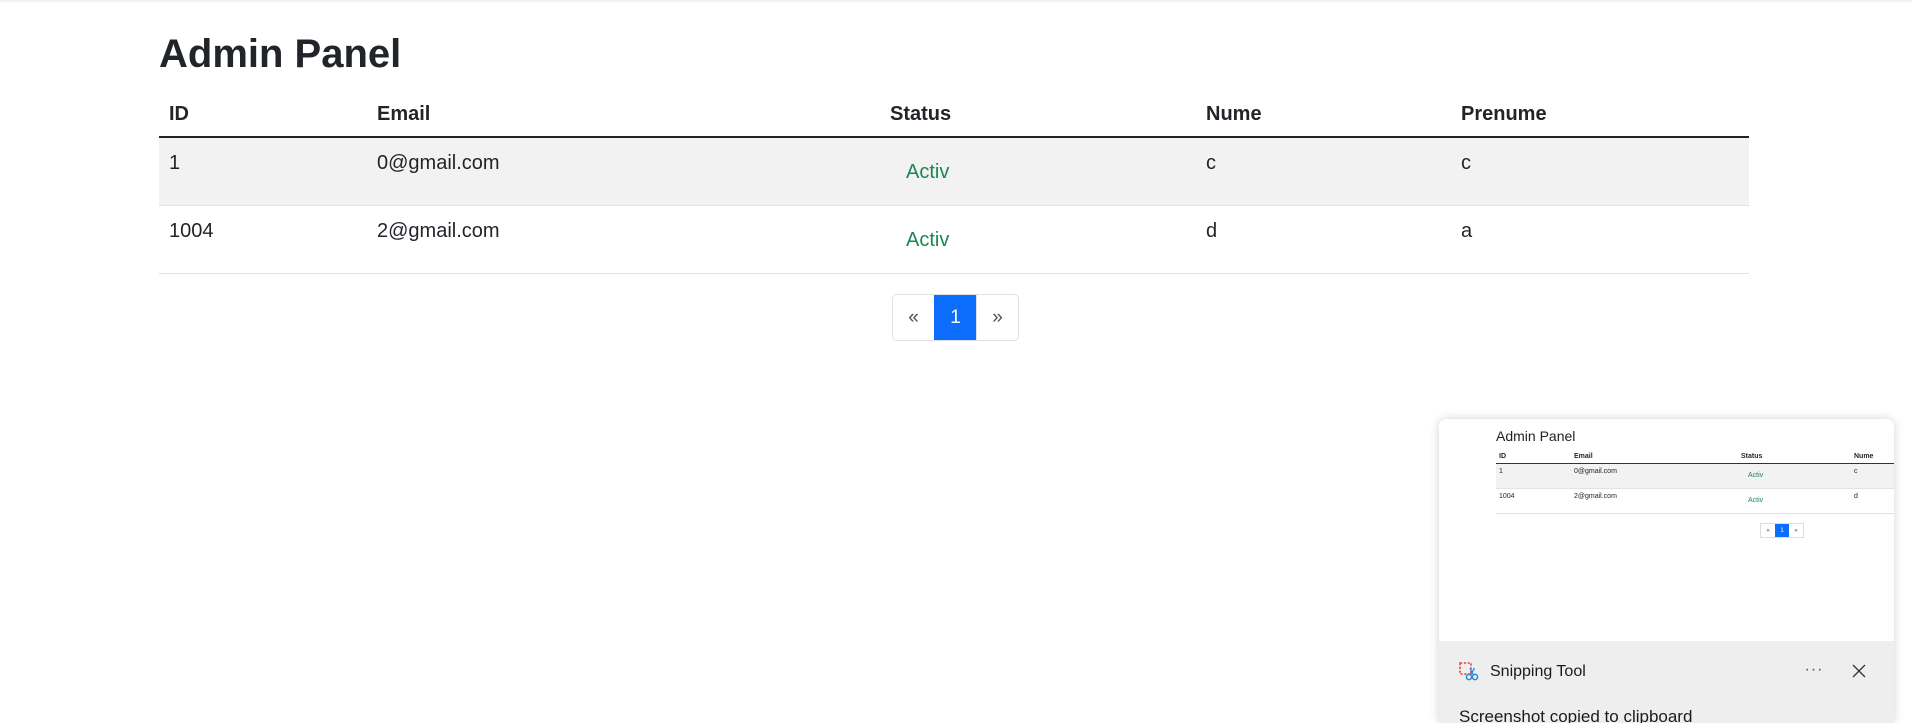  Describe the element at coordinates (1211, 163) in the screenshot. I see `cell-nume-value: c` at that location.